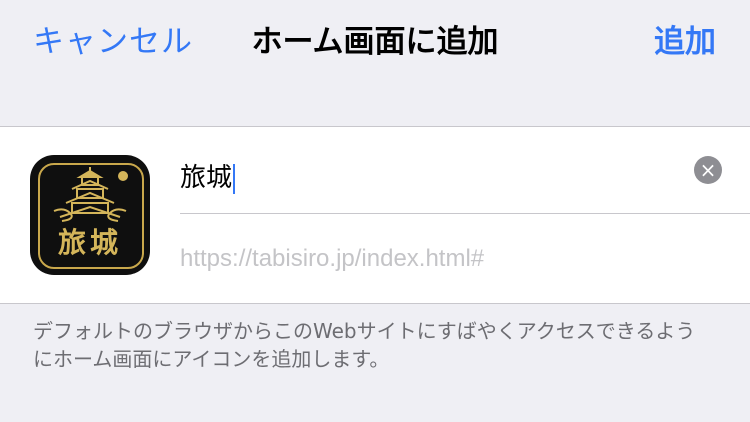 This screenshot has width=750, height=422. What do you see at coordinates (465, 184) in the screenshot?
I see `name-field: 旅城 ×` at bounding box center [465, 184].